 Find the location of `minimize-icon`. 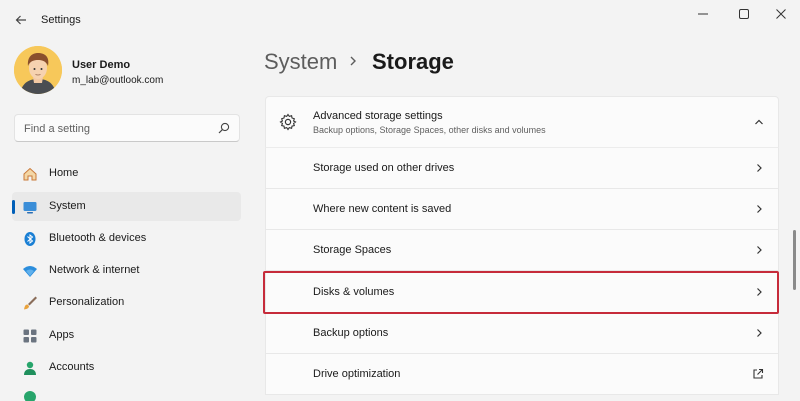

minimize-icon is located at coordinates (703, 14).